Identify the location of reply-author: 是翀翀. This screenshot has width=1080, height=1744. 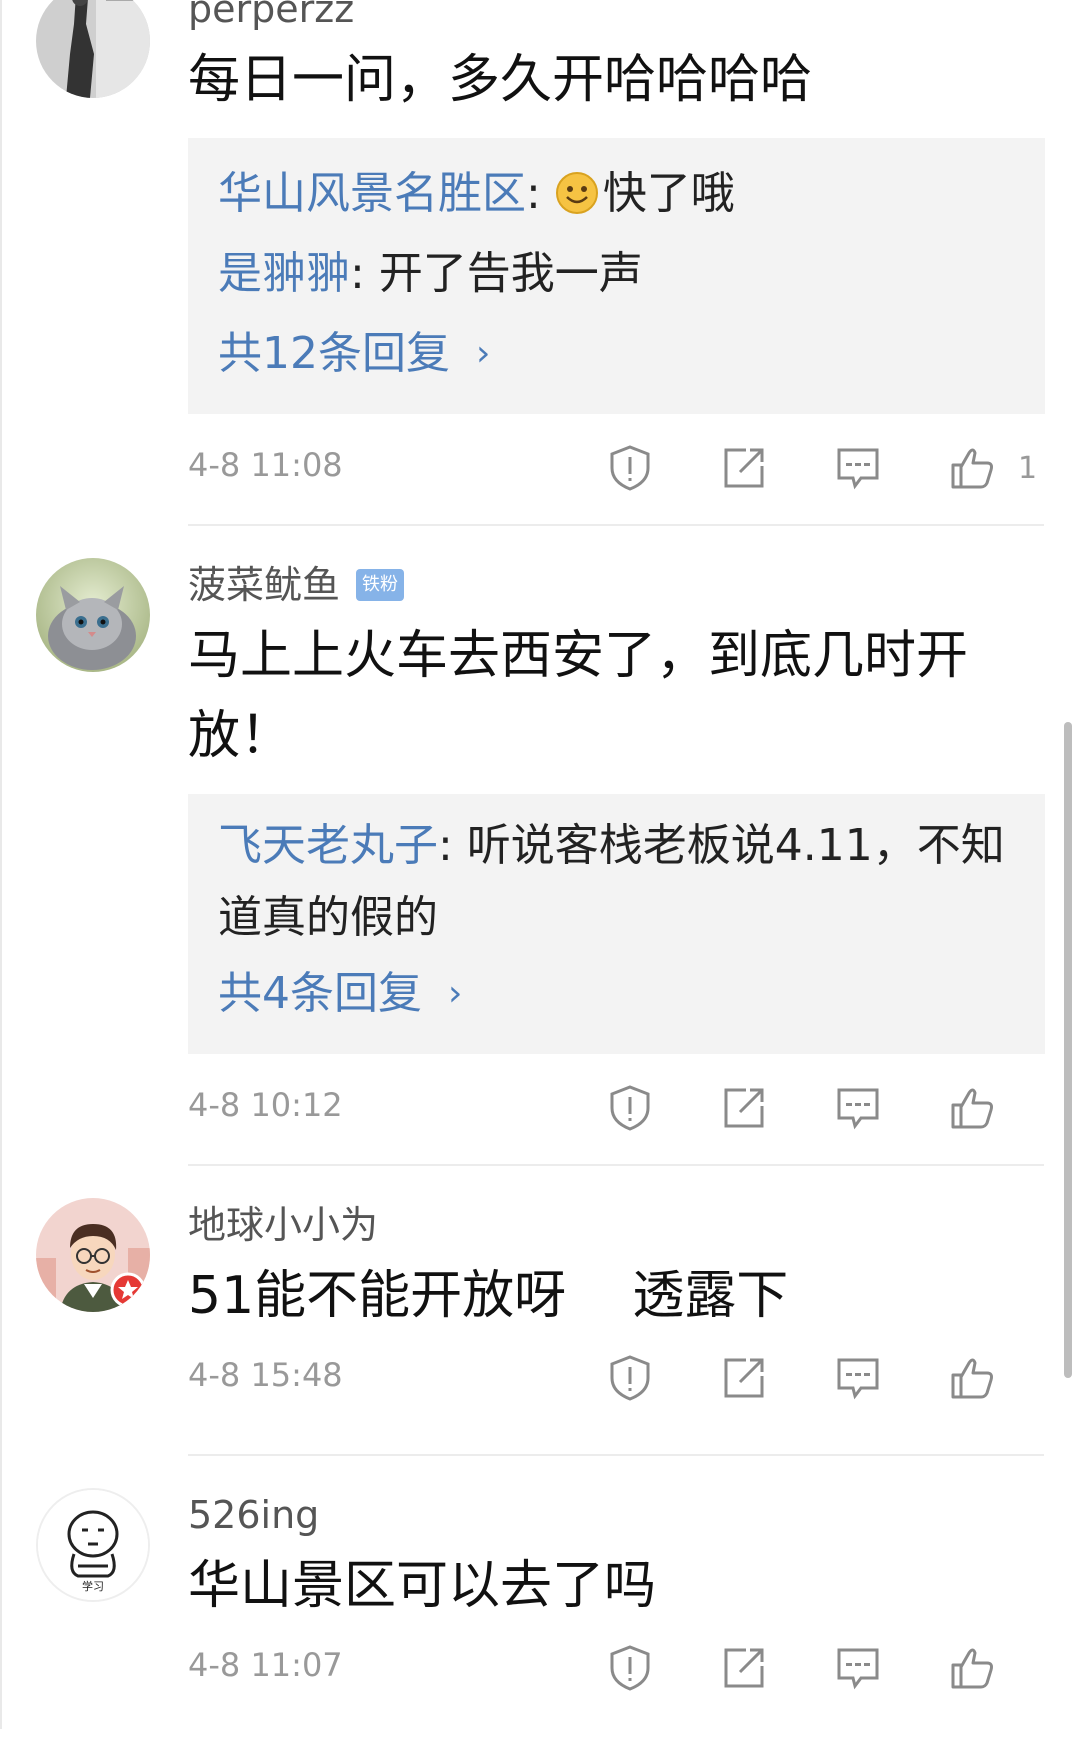
(284, 273).